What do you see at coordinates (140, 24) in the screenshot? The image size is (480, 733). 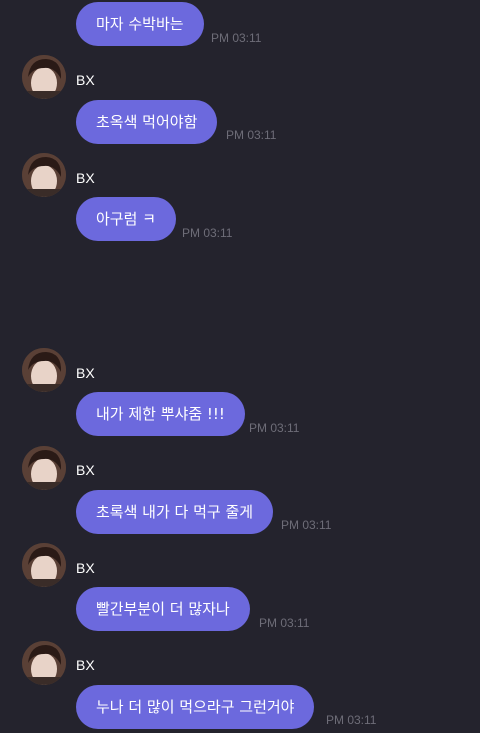 I see `message-bubble: 마자 수박바는` at bounding box center [140, 24].